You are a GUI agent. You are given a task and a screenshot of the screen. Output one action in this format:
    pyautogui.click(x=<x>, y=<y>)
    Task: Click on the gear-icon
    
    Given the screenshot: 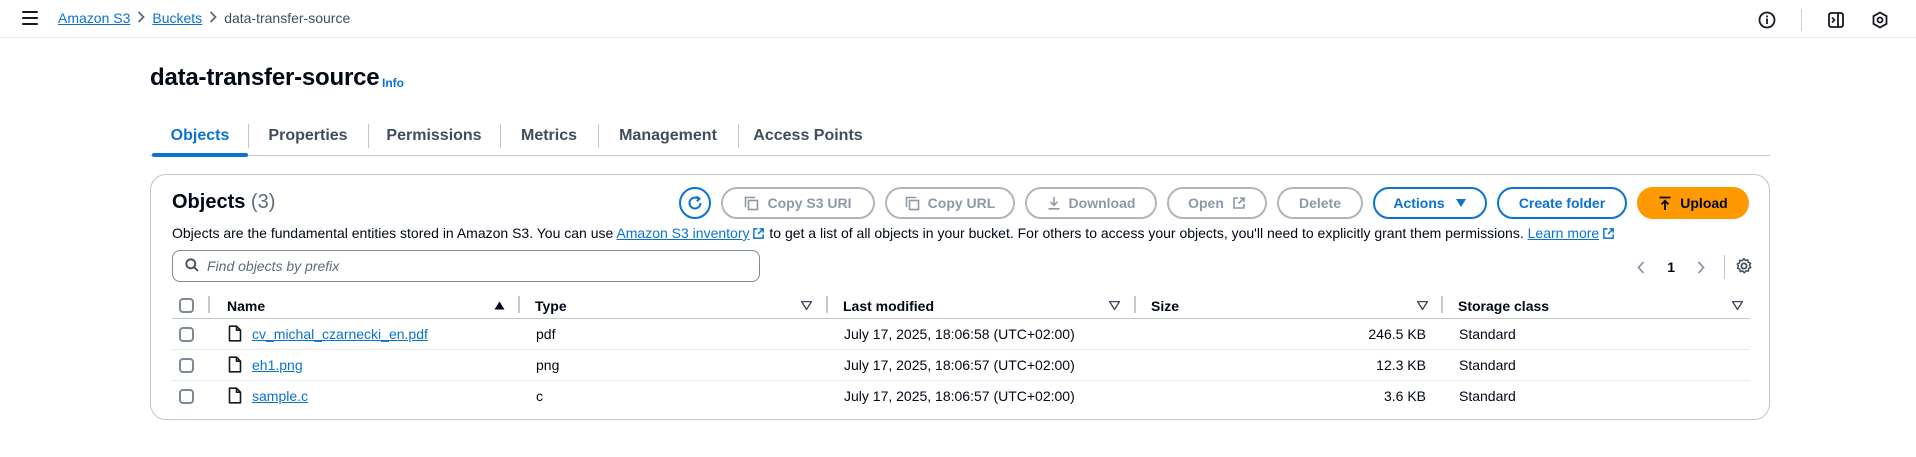 What is the action you would take?
    pyautogui.click(x=1745, y=267)
    